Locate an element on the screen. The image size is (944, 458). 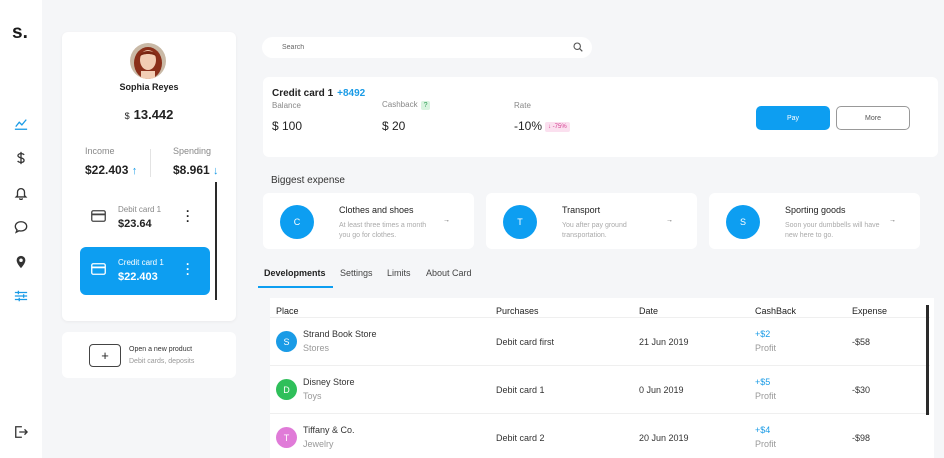
balance-amount: $ 100 is located at coordinates (287, 126).